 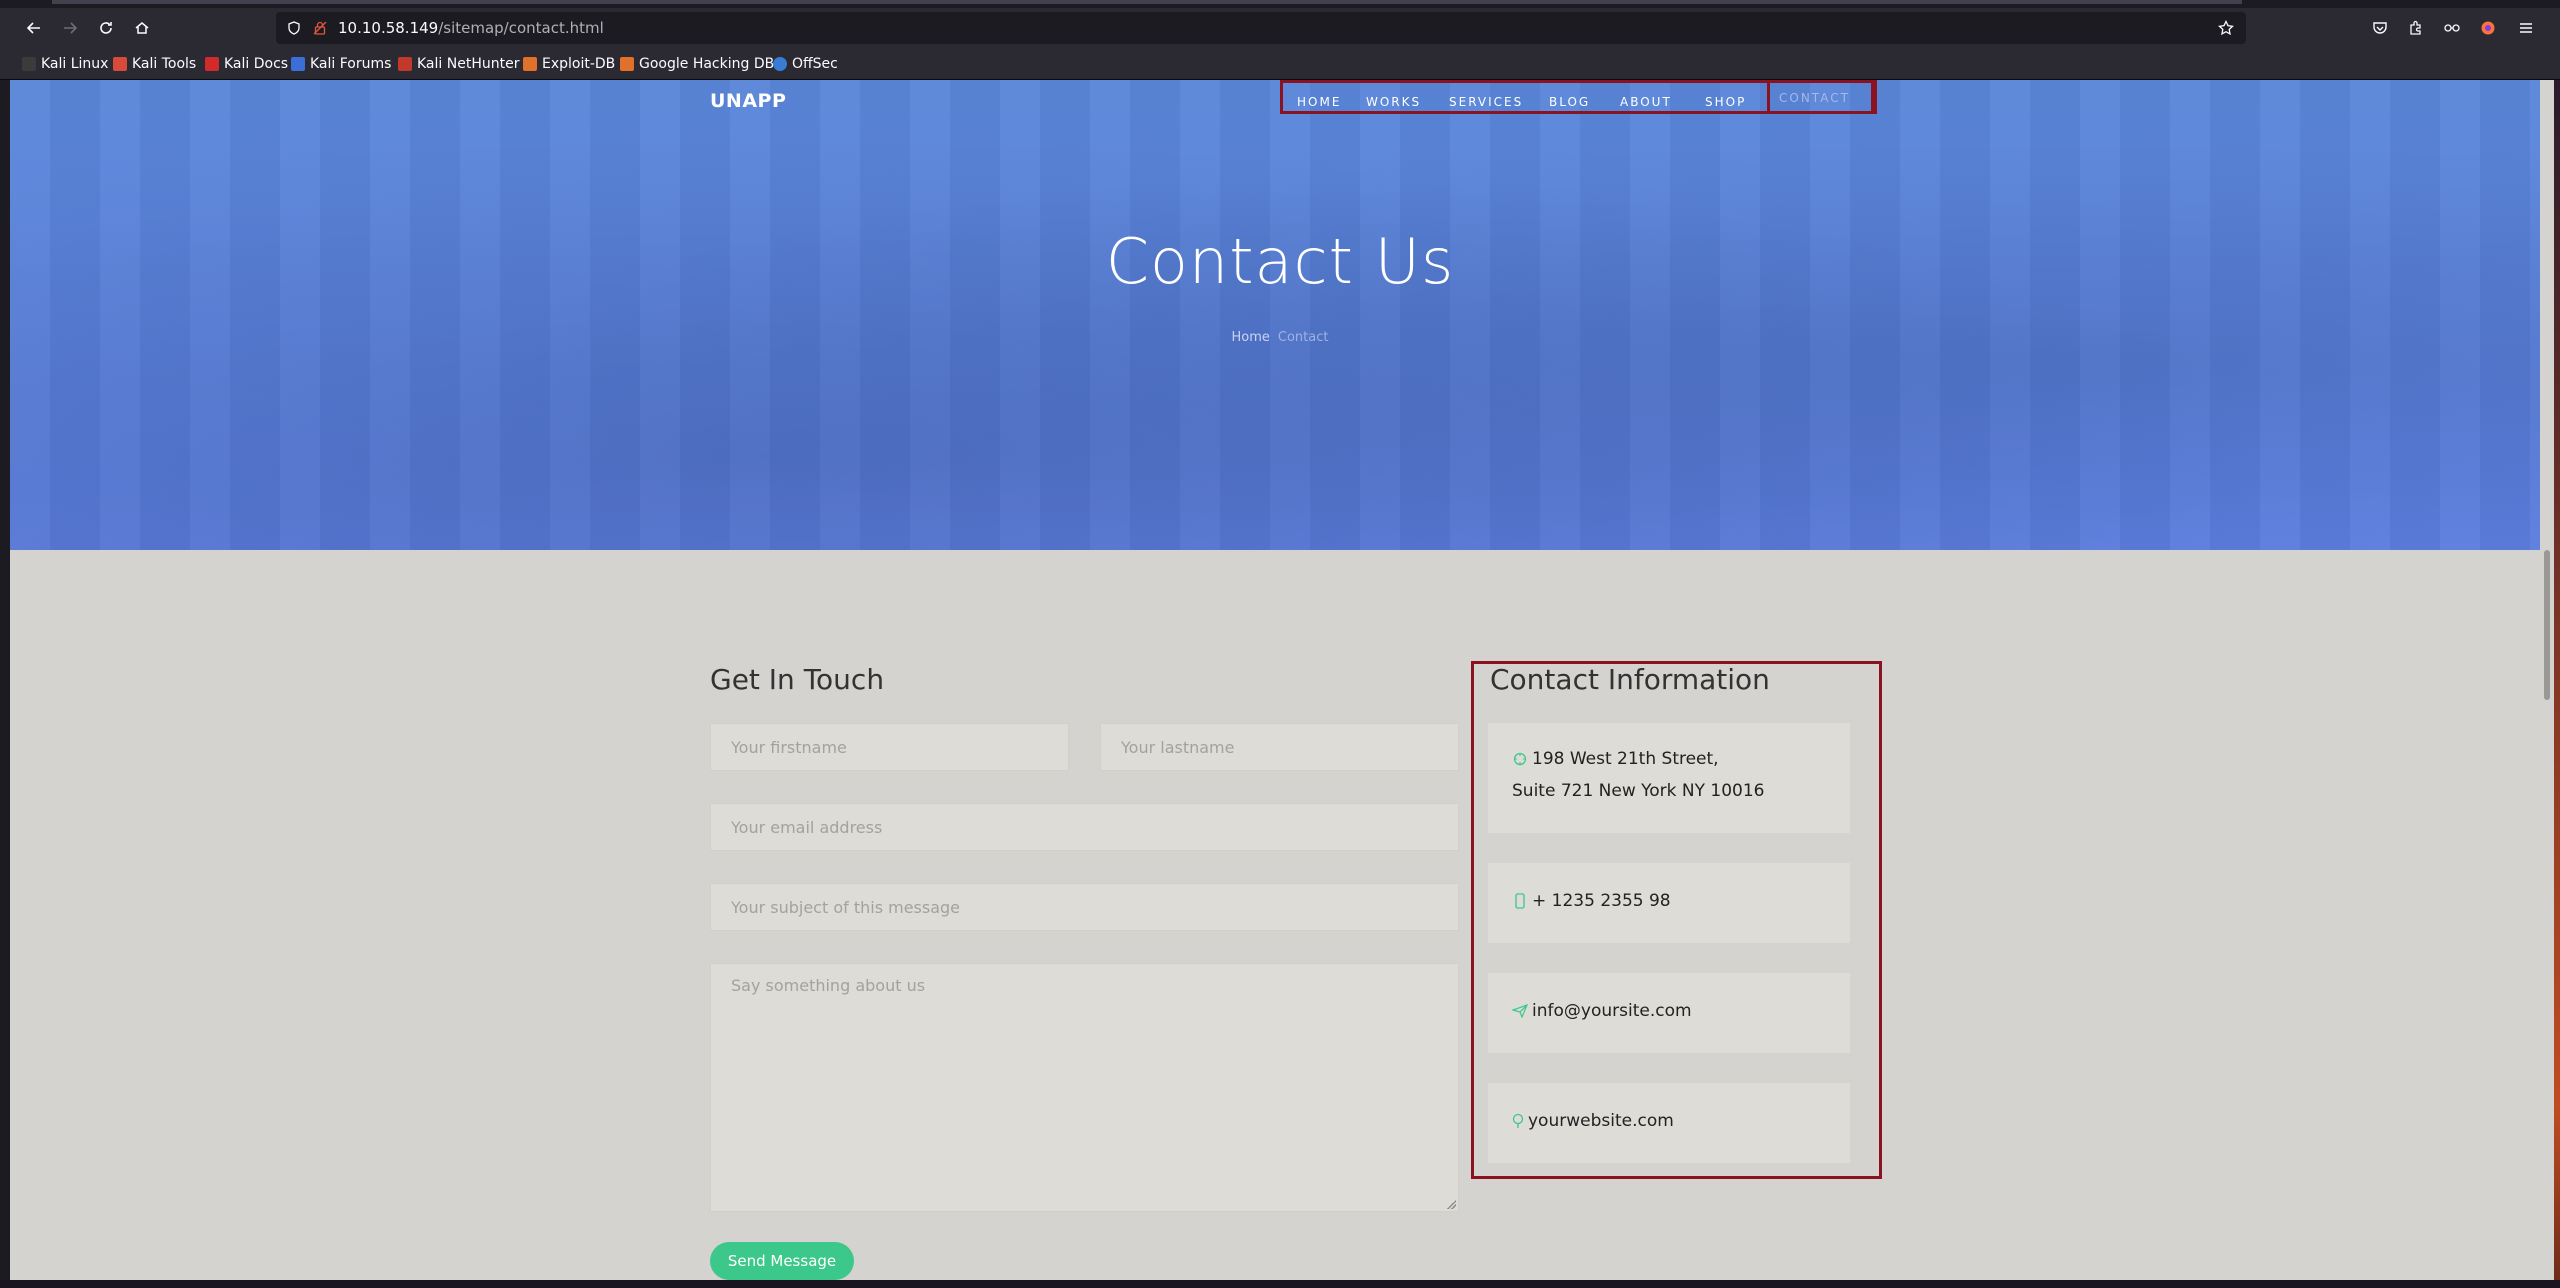 I want to click on url-text: 10.10.58.149/sitemap/contact.html, so click(x=471, y=28).